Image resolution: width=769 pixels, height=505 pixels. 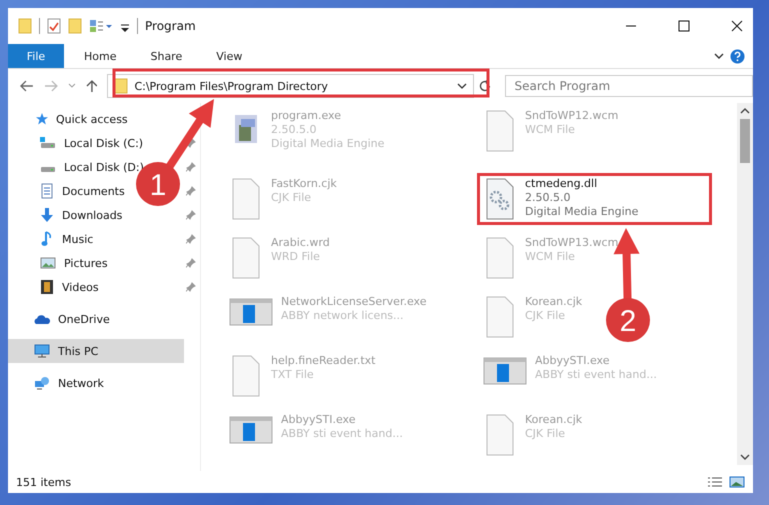 What do you see at coordinates (93, 191) in the screenshot?
I see `sidebar-item: Documents` at bounding box center [93, 191].